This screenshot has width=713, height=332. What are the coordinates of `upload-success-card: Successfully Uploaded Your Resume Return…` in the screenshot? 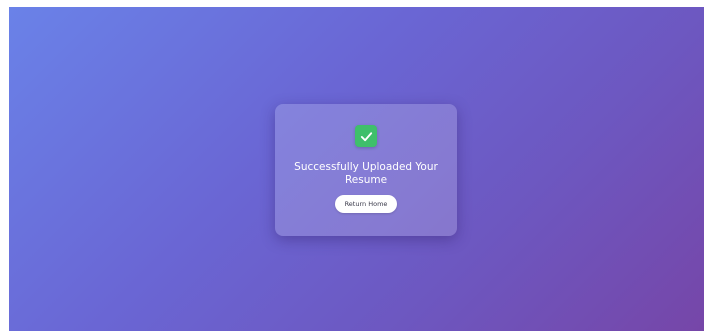 It's located at (366, 170).